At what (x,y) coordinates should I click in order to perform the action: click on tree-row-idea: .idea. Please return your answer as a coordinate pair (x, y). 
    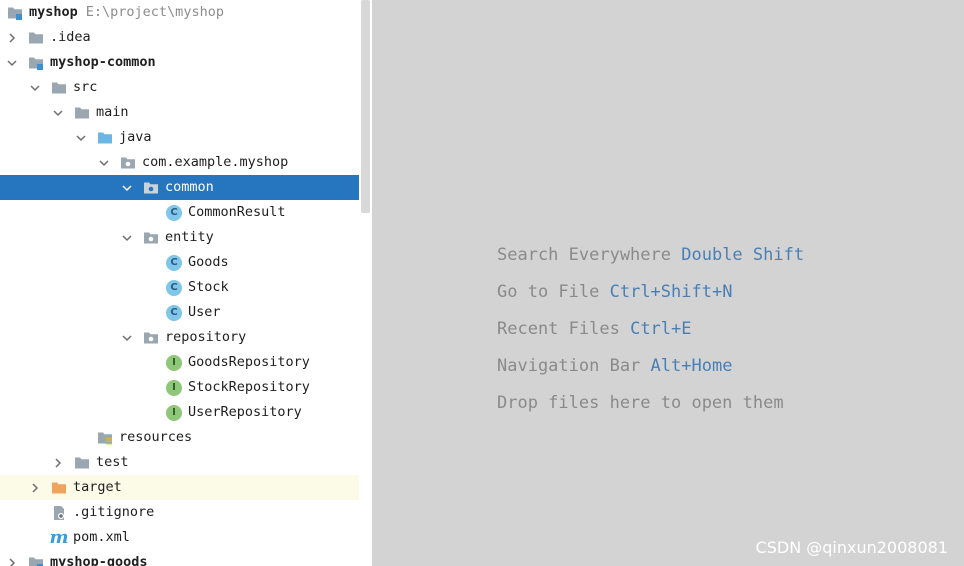
    Looking at the image, I should click on (186, 37).